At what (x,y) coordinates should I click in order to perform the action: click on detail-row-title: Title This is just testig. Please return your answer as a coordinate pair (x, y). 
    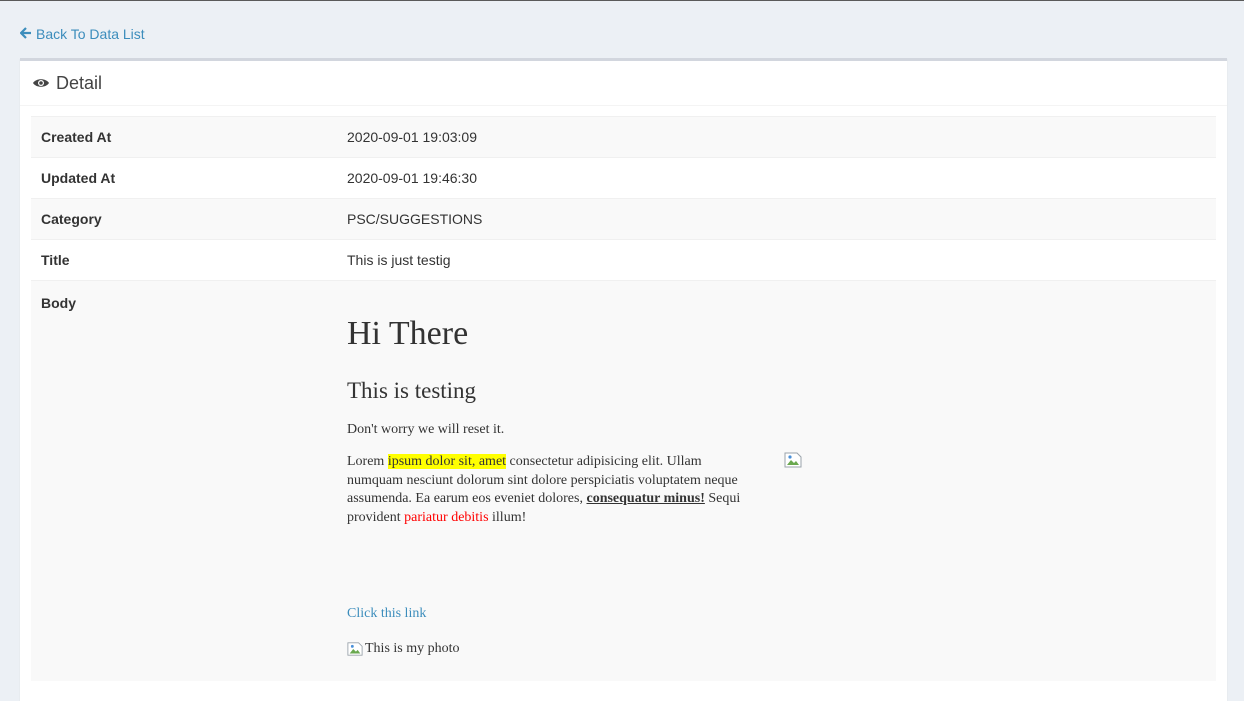
    Looking at the image, I should click on (623, 260).